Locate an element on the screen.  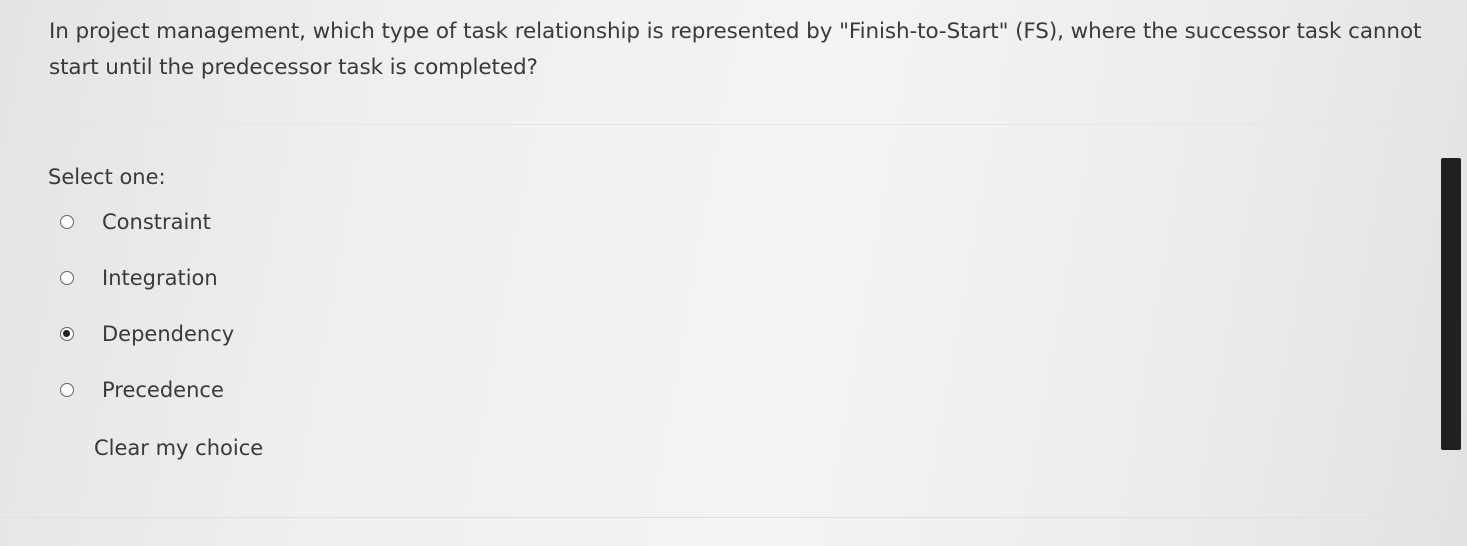
option-label: Precedence is located at coordinates (163, 390).